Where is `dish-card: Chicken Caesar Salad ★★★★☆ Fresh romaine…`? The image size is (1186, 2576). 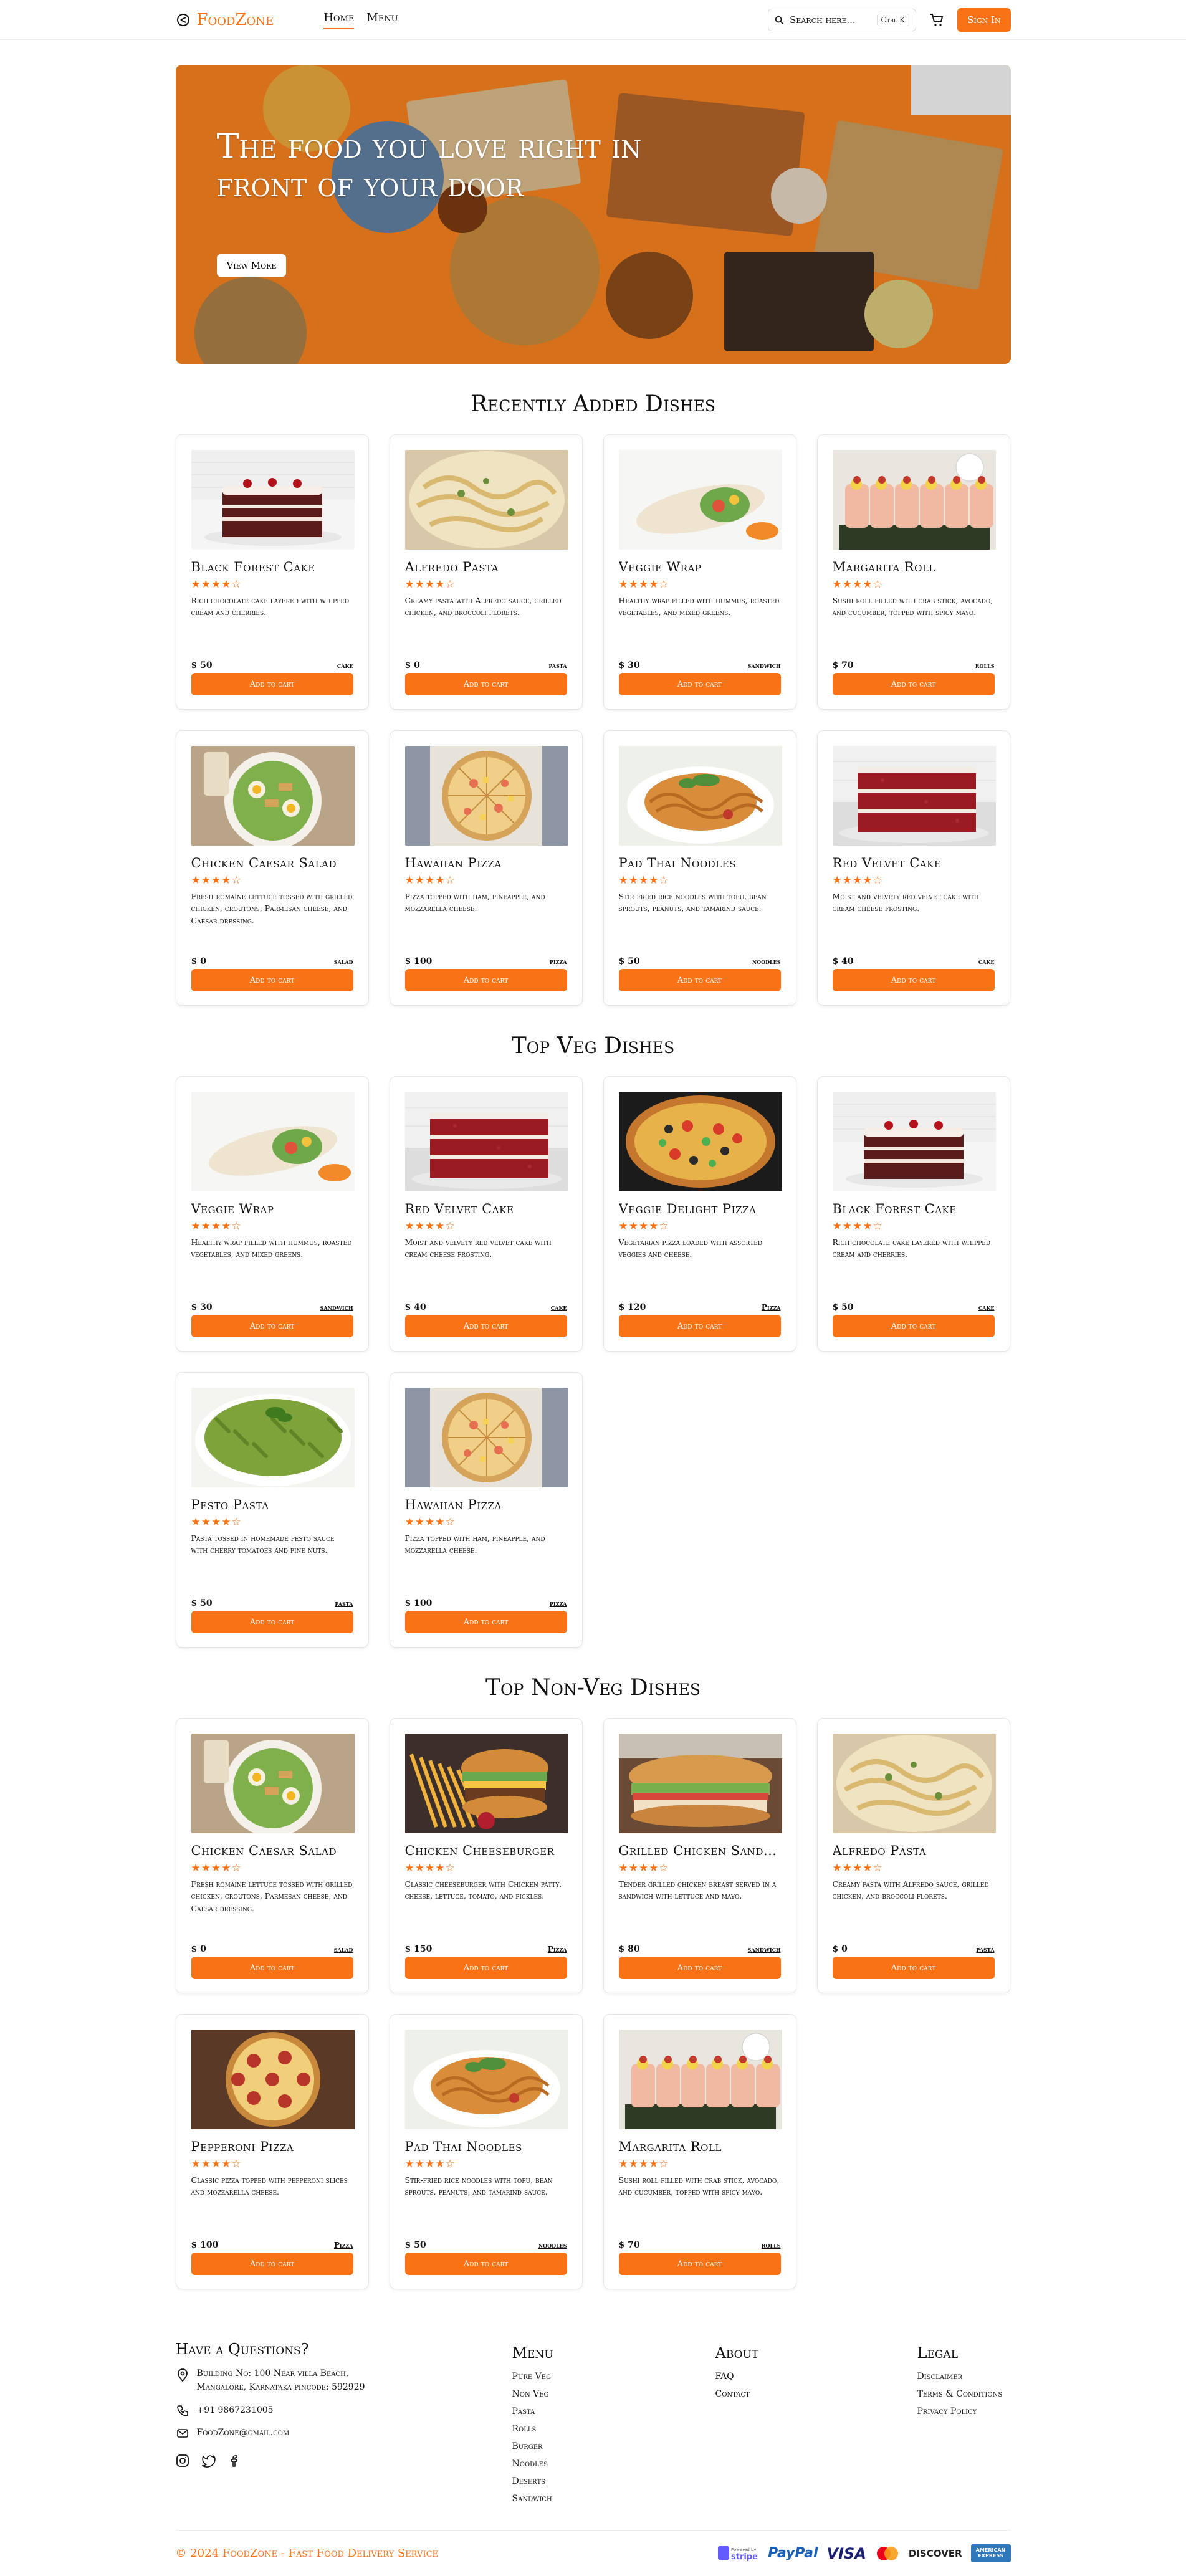
dish-card: Chicken Caesar Salad ★★★★☆ Fresh romaine… is located at coordinates (272, 1856).